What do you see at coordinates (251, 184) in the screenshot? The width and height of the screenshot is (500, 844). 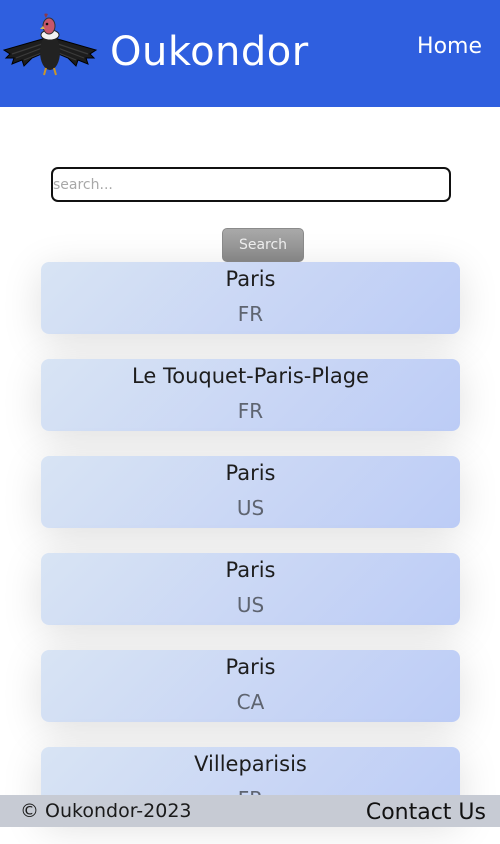 I see `search-input` at bounding box center [251, 184].